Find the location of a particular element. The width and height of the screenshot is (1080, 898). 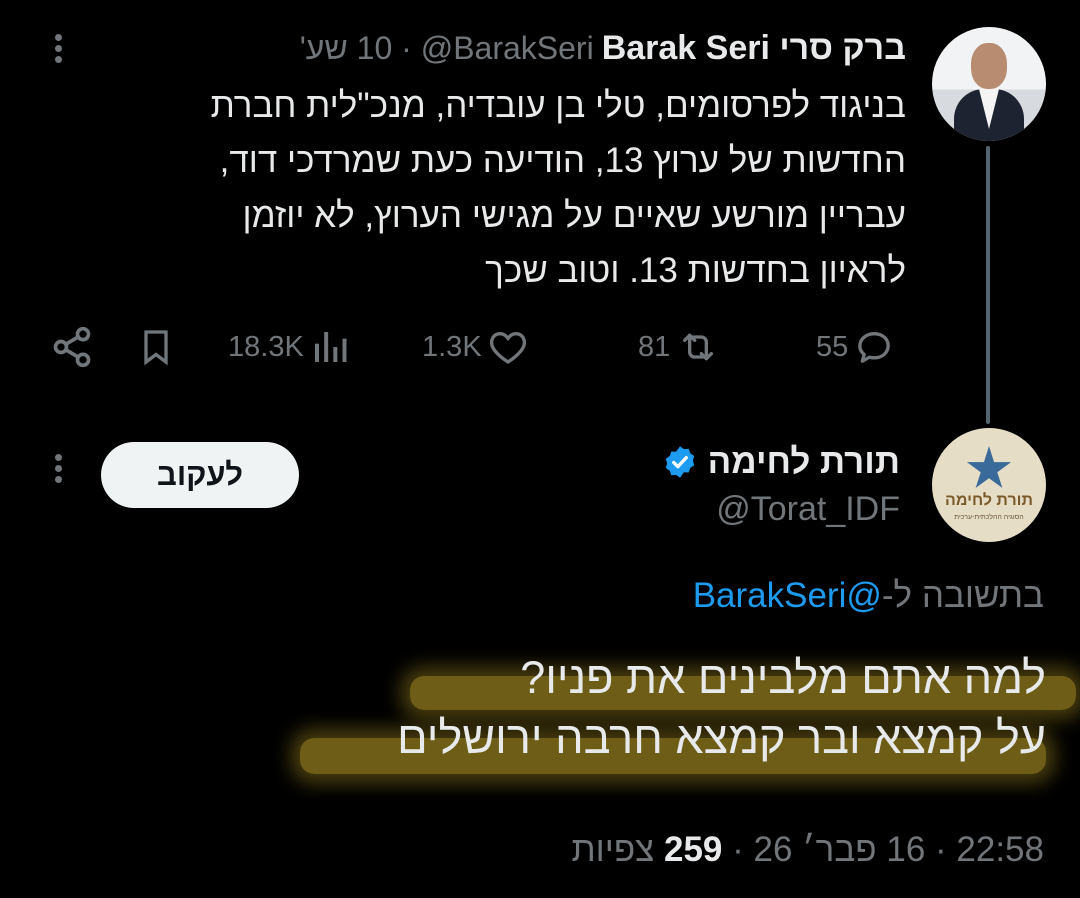

views-label: צפיות is located at coordinates (613, 849).